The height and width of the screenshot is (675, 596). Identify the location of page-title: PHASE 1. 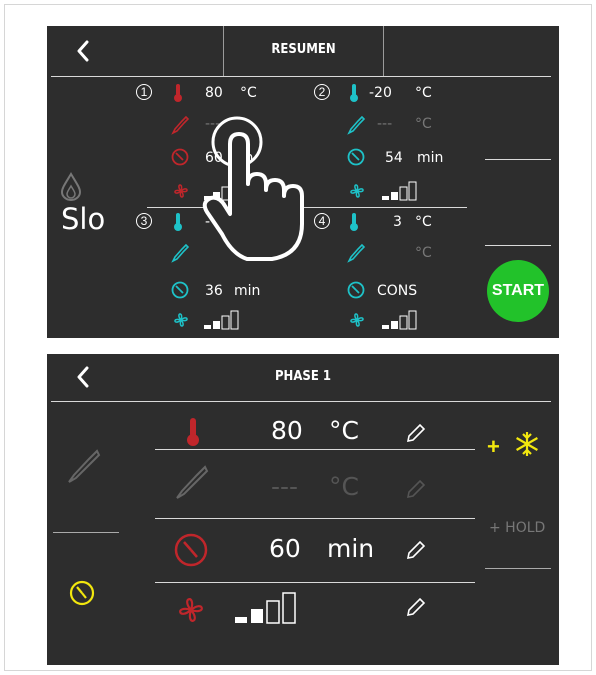
(303, 376).